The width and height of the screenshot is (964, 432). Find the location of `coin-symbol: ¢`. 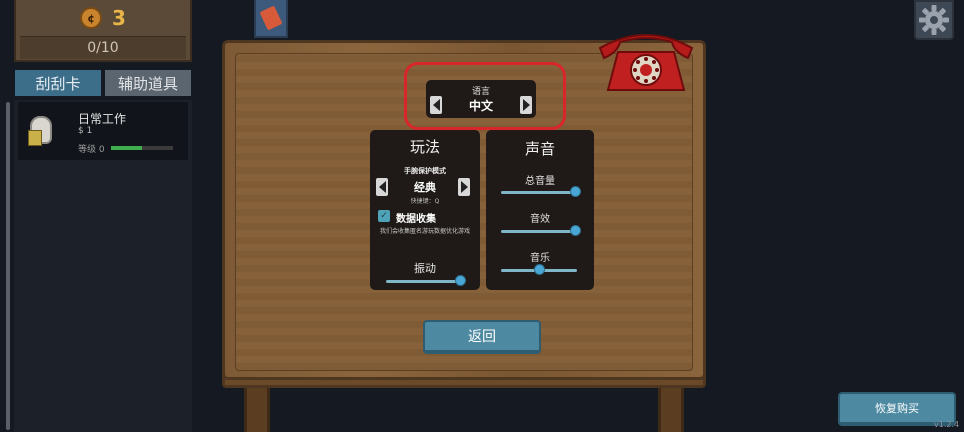

coin-symbol: ¢ is located at coordinates (91, 18).